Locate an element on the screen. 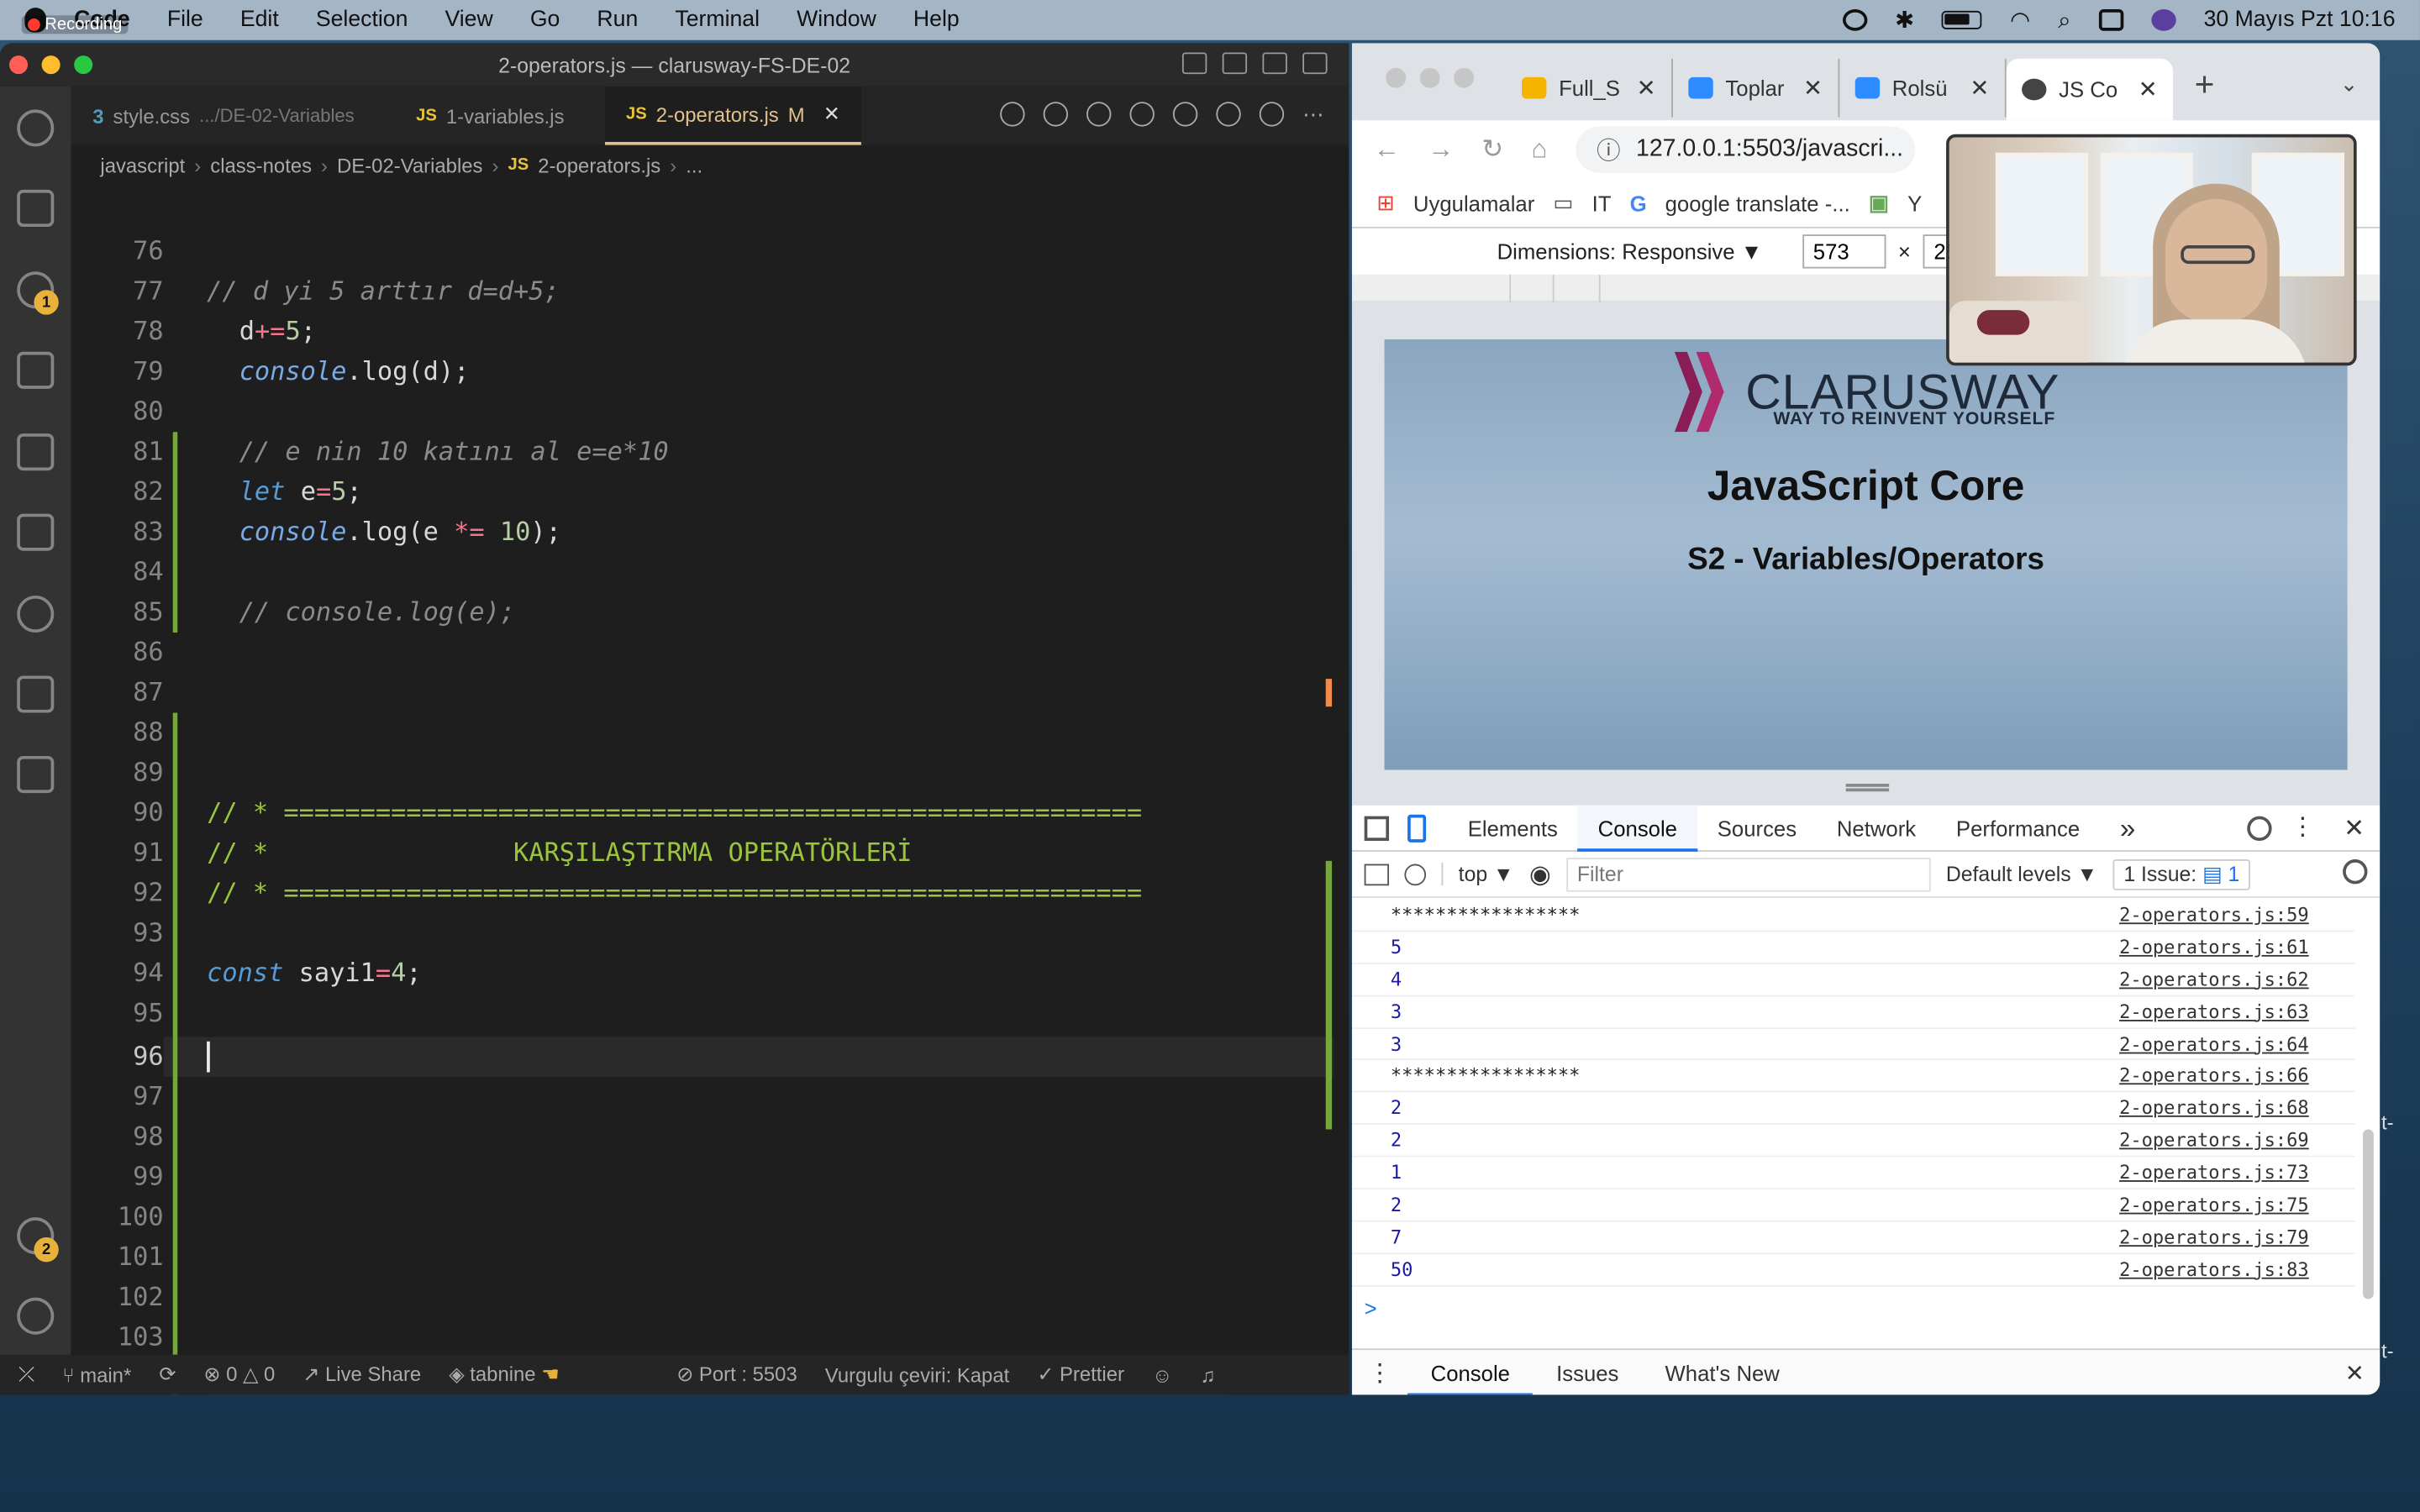 Image resolution: width=2420 pixels, height=1512 pixels. tabnine-button: ◈ tabnine ☚ is located at coordinates (504, 1374).